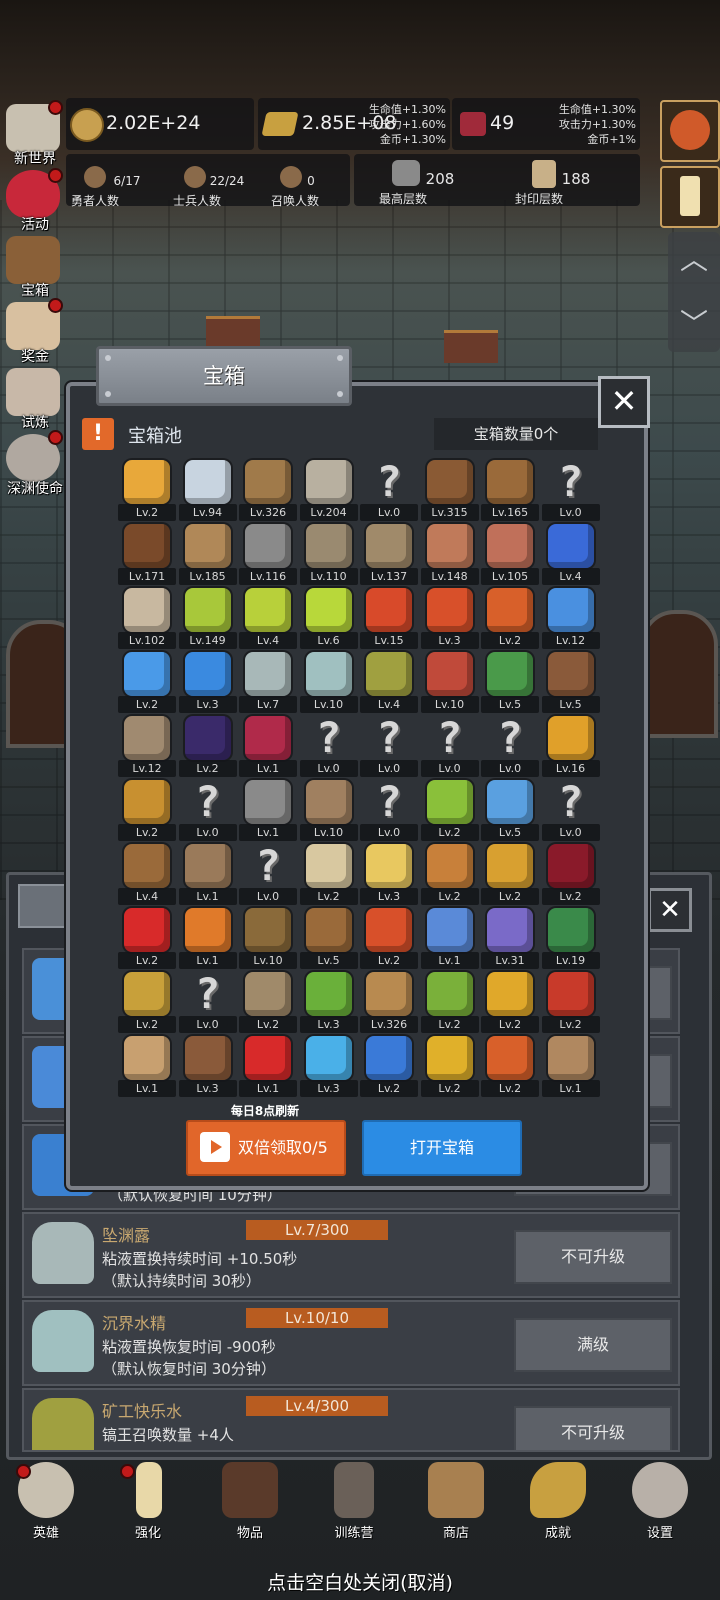 This screenshot has width=720, height=1600. I want to click on nav-settings: 设置, so click(660, 1501).